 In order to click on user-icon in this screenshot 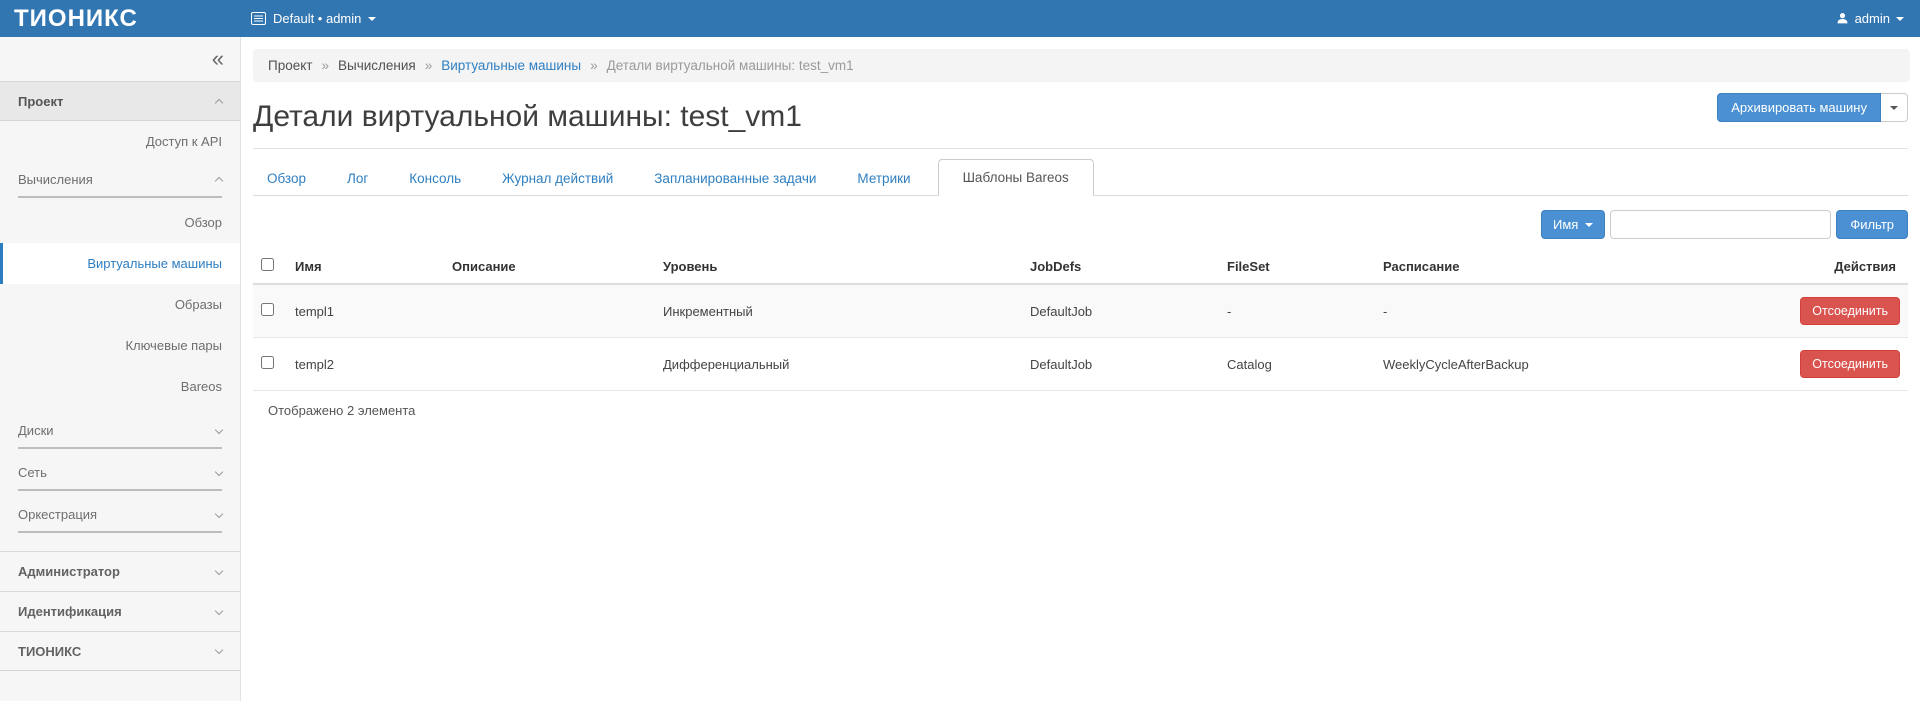, I will do `click(1842, 18)`.